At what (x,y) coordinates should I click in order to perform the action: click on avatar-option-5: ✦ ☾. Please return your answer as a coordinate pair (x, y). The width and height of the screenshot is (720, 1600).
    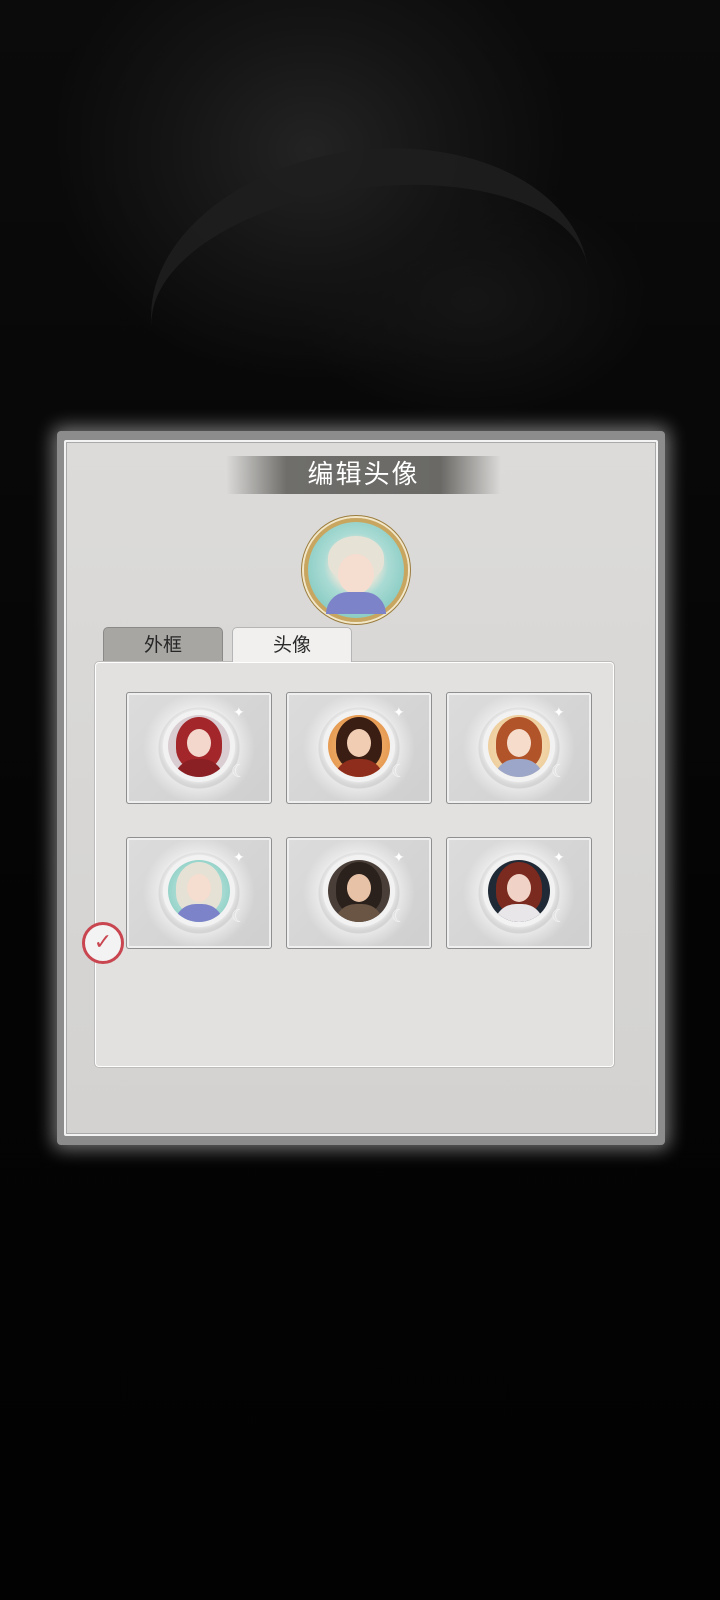
    Looking at the image, I should click on (359, 893).